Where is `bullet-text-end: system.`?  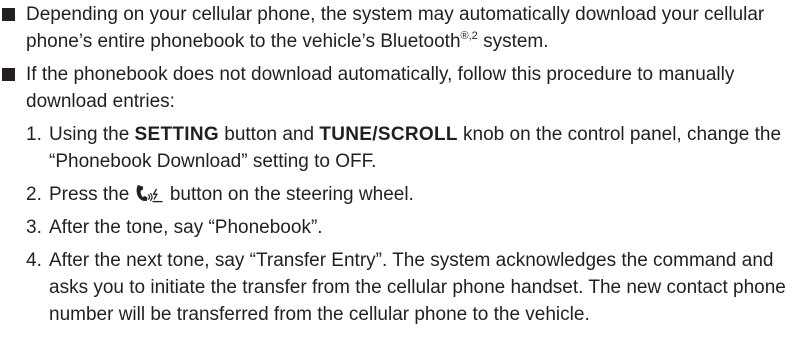 bullet-text-end: system. is located at coordinates (513, 41).